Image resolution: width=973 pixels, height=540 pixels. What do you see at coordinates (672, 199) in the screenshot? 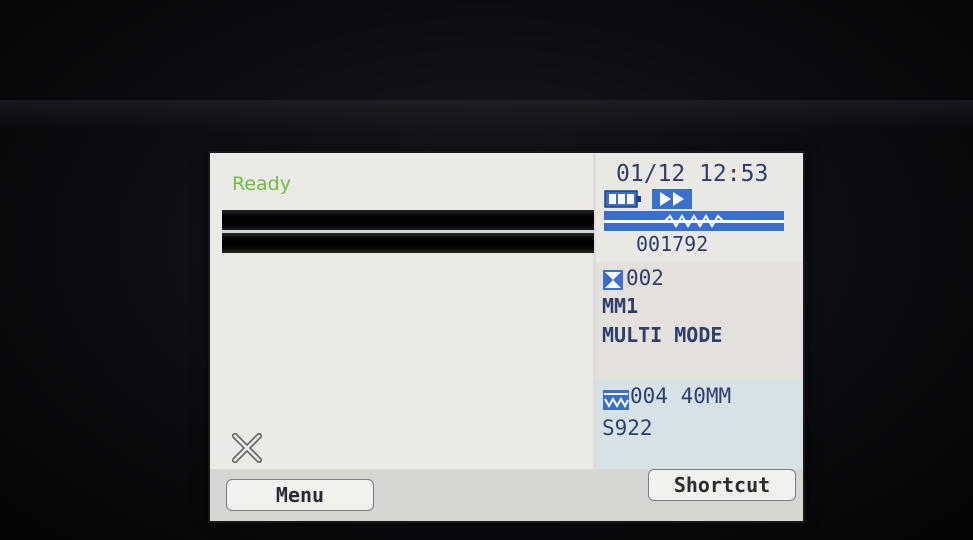
I see `play-icon` at bounding box center [672, 199].